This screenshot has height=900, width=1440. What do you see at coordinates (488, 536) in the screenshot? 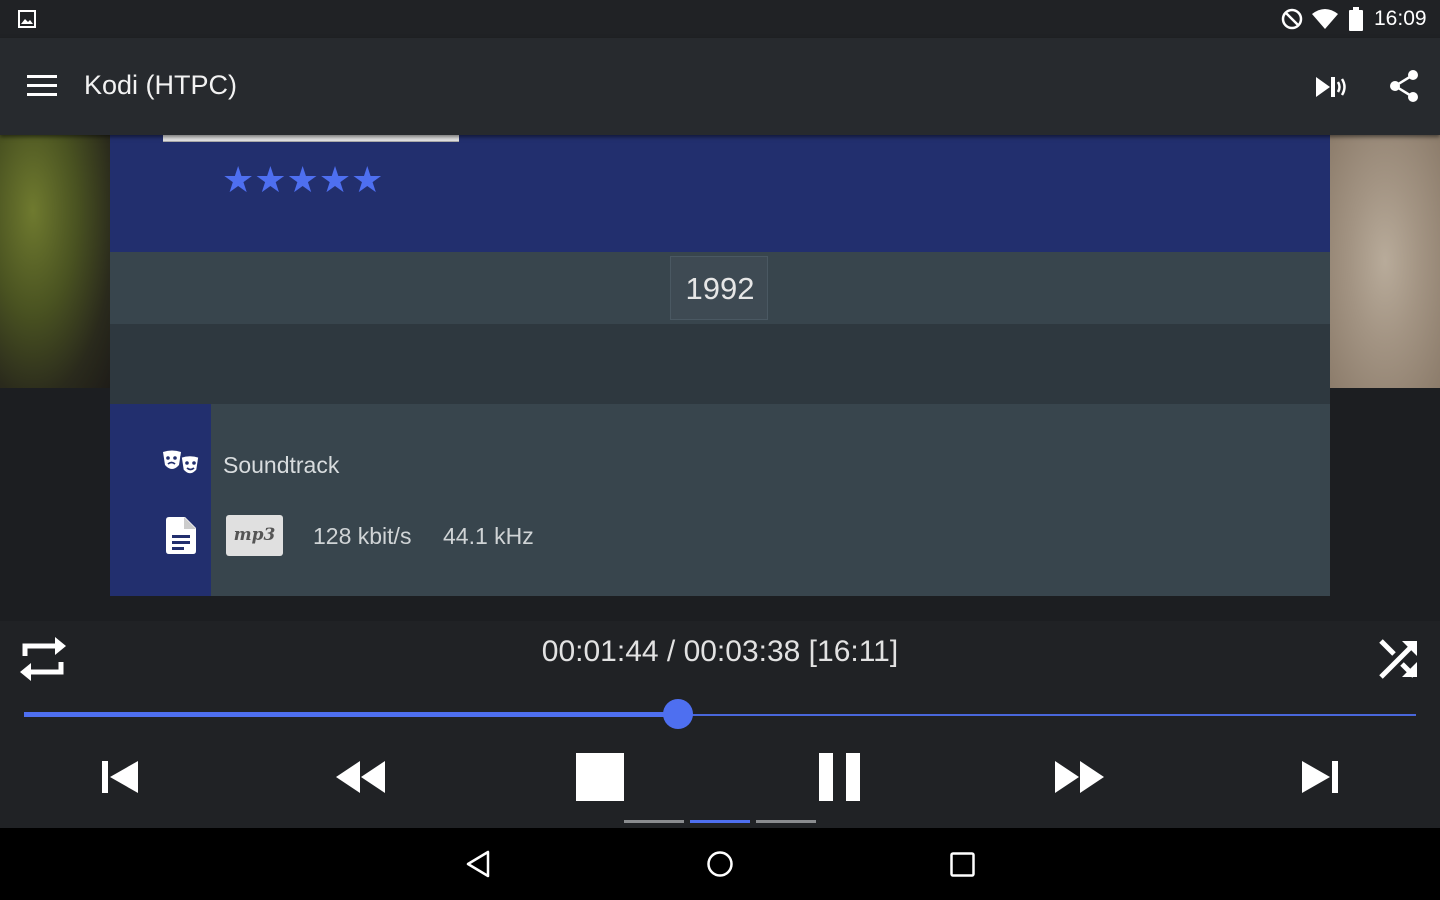
I see `samplerate-text: 44.1 kHz` at bounding box center [488, 536].